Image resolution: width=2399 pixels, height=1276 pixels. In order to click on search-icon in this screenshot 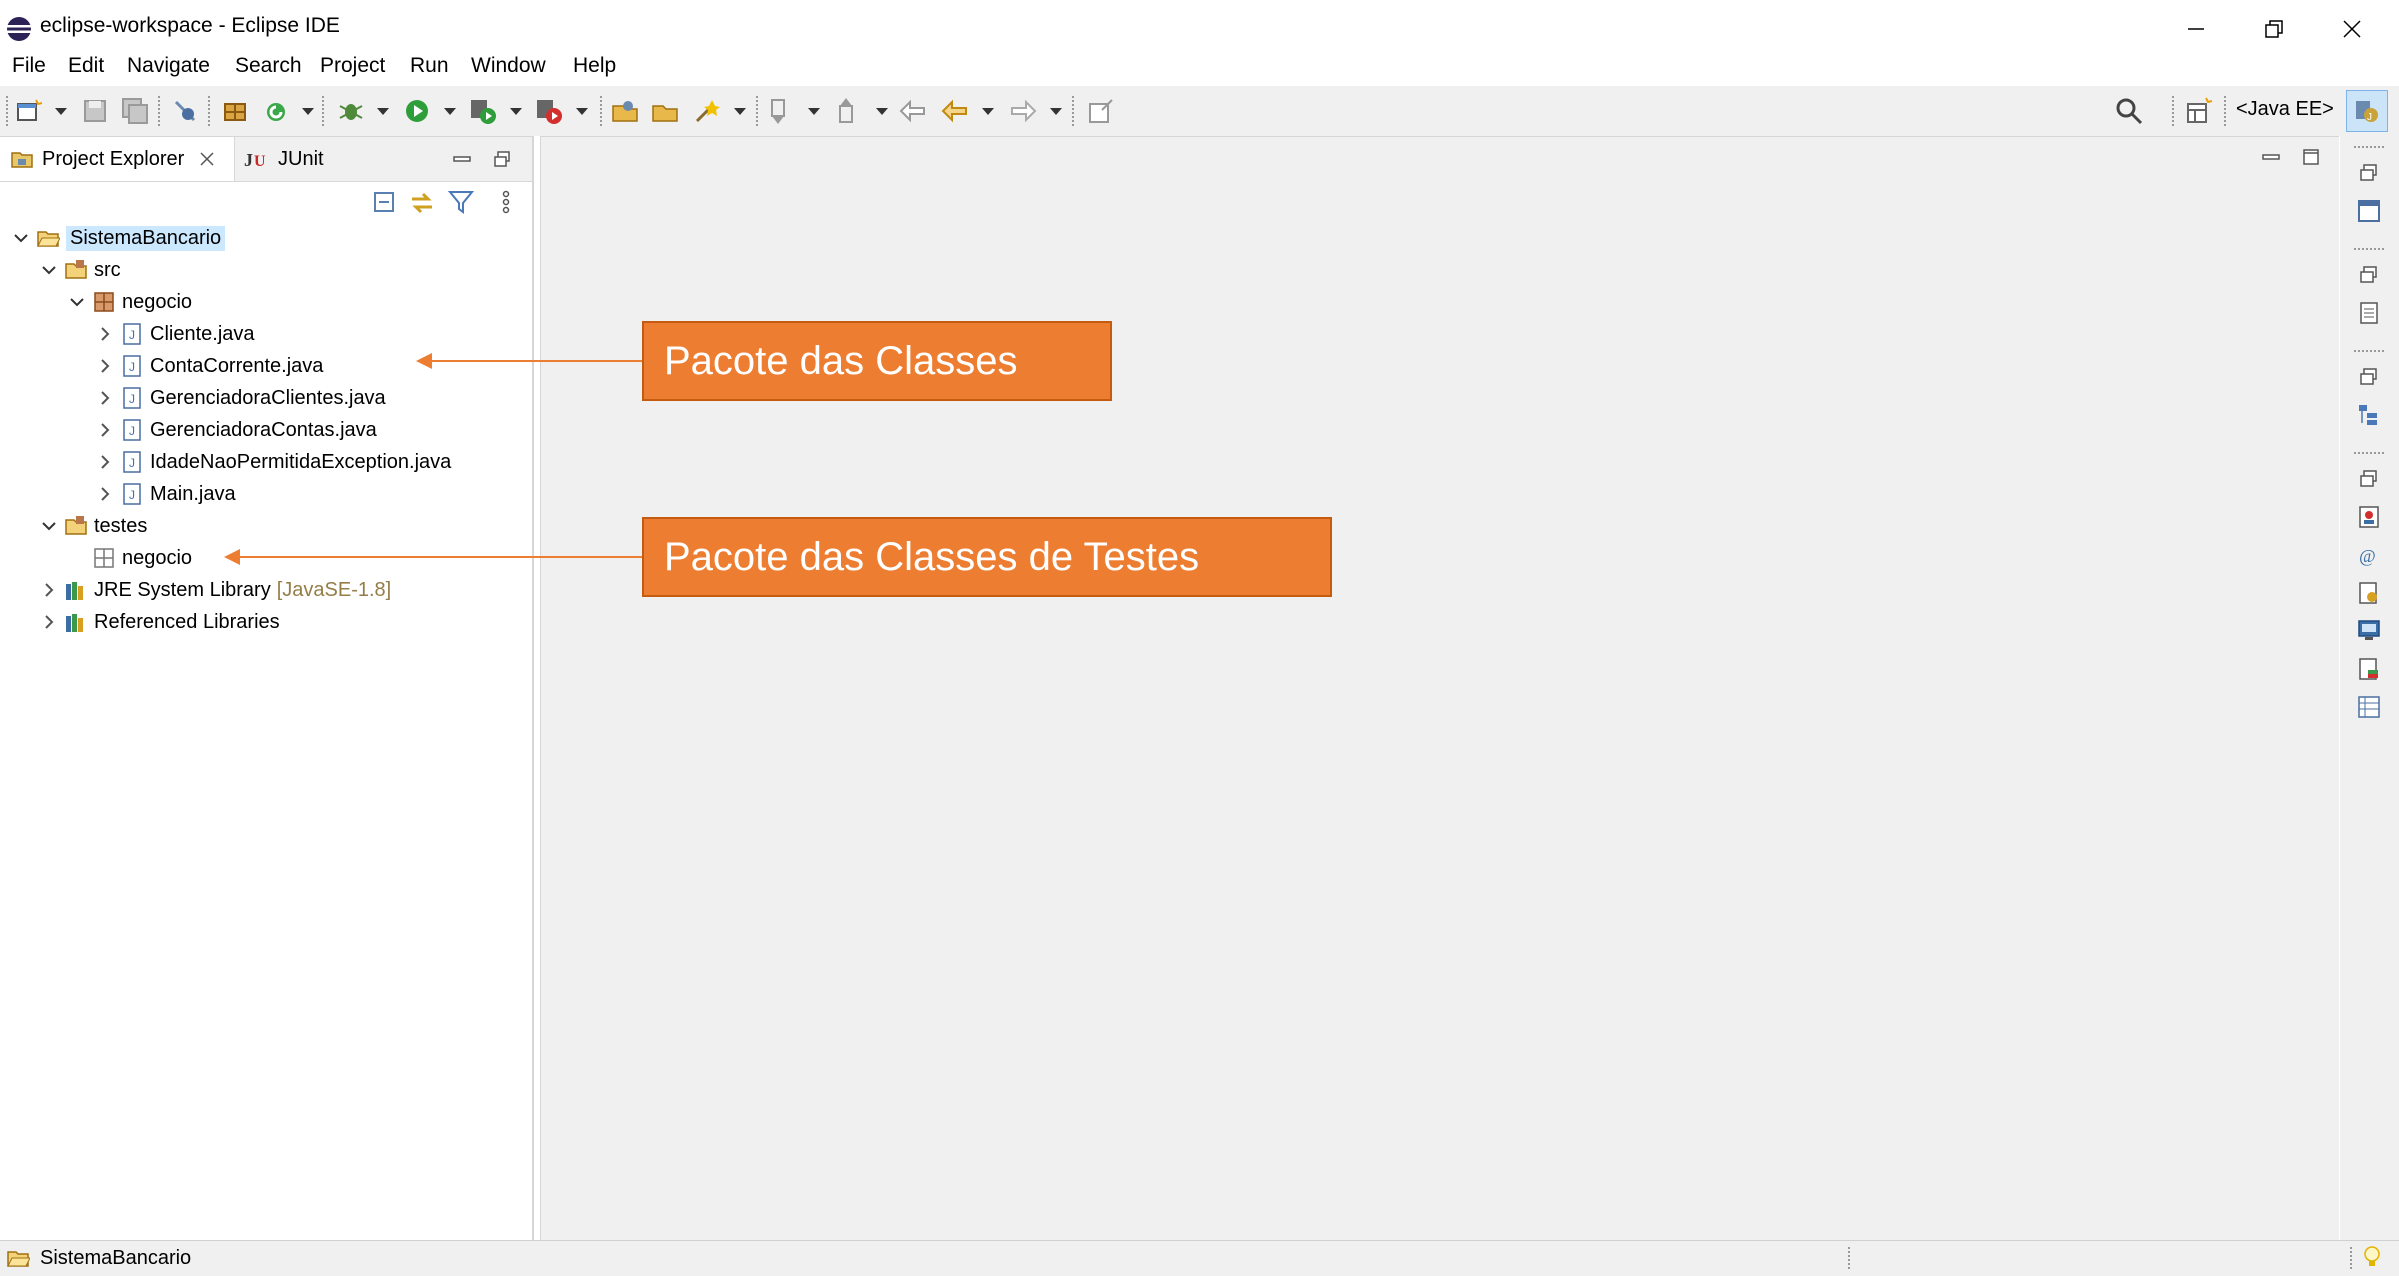, I will do `click(2129, 111)`.